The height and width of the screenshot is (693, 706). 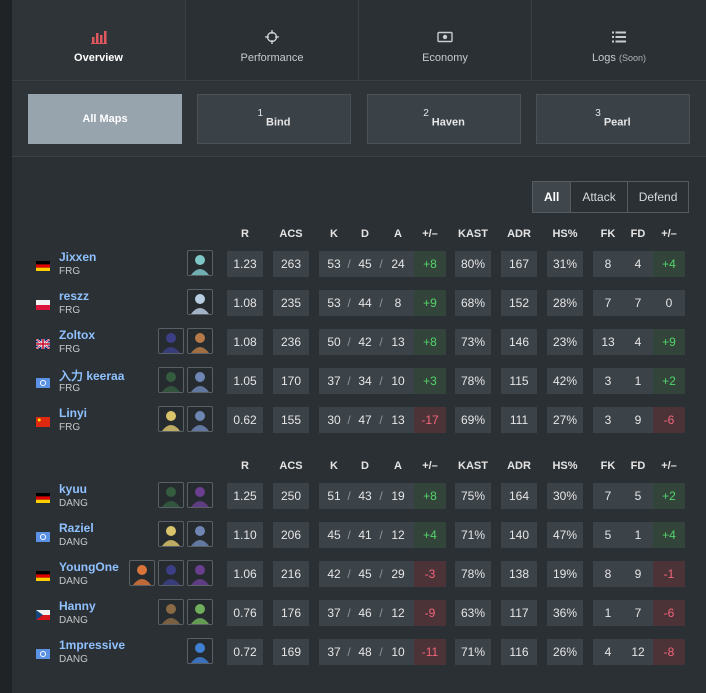 I want to click on rating-cell: 1.25, so click(x=245, y=496).